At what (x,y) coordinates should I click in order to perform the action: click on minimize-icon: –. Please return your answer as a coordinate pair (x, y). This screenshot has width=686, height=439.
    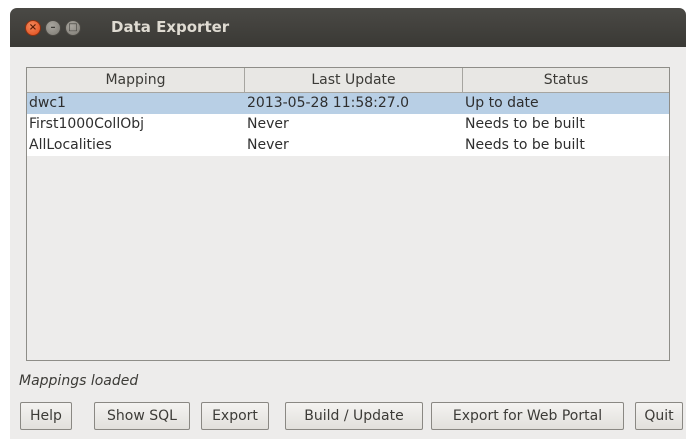
    Looking at the image, I should click on (53, 27).